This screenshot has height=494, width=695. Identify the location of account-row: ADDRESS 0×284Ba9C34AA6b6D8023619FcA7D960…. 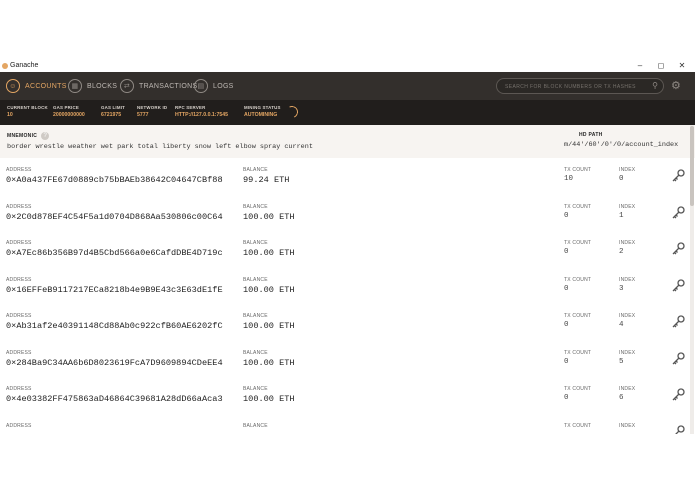
(347, 359).